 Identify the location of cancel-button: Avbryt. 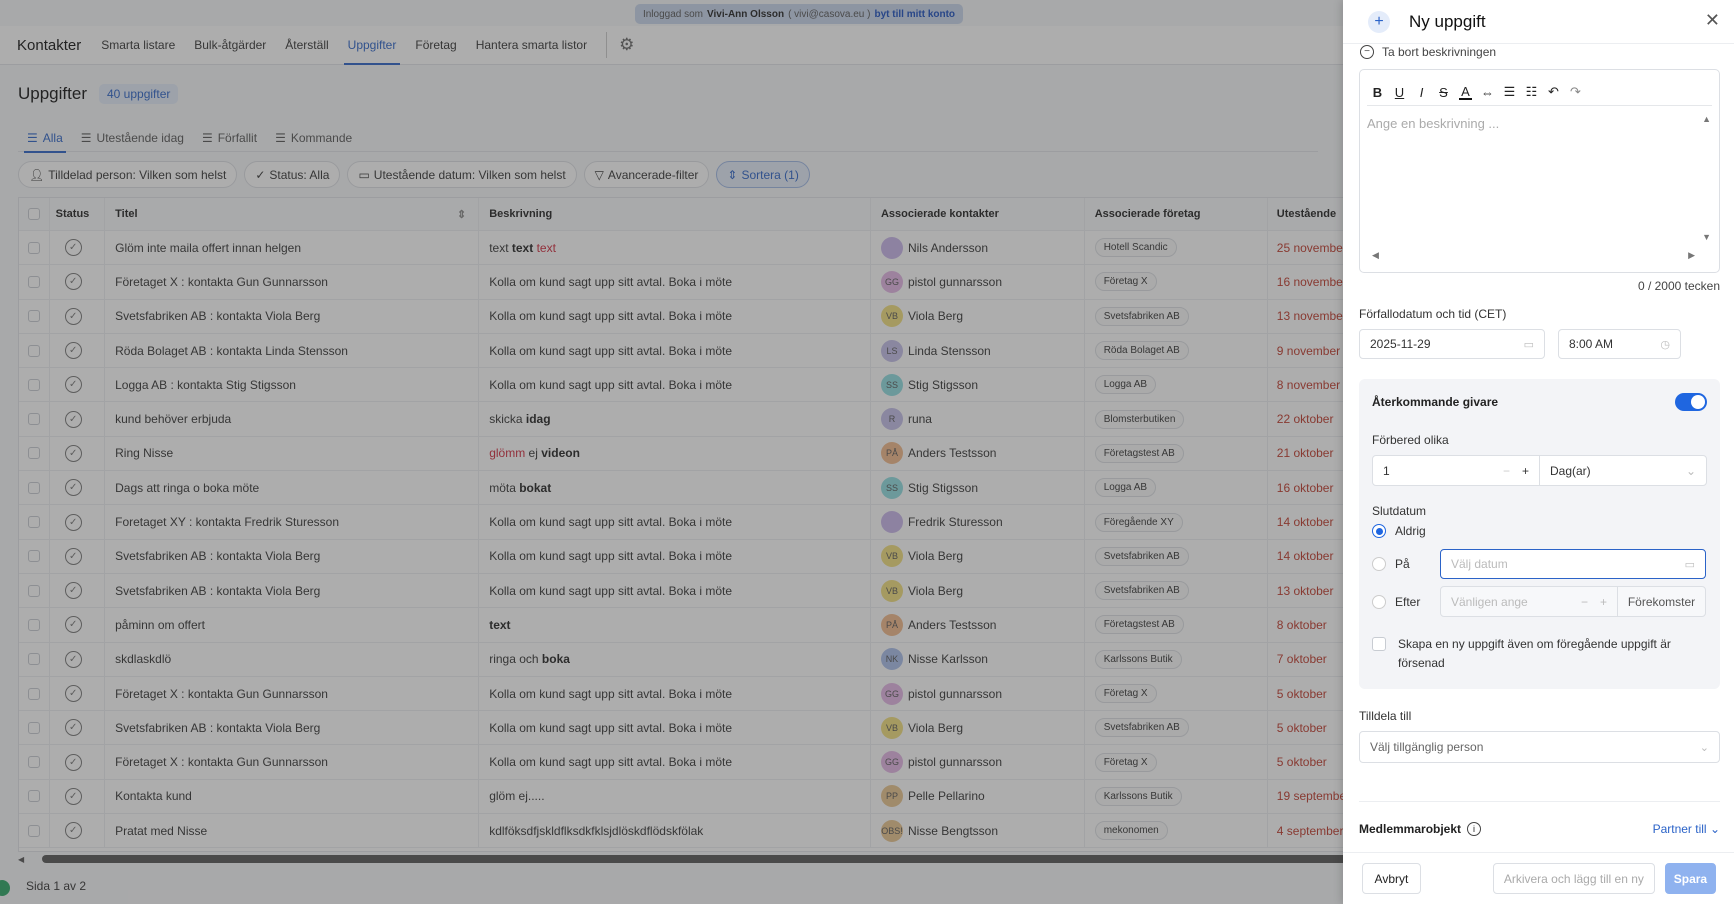
(1391, 878).